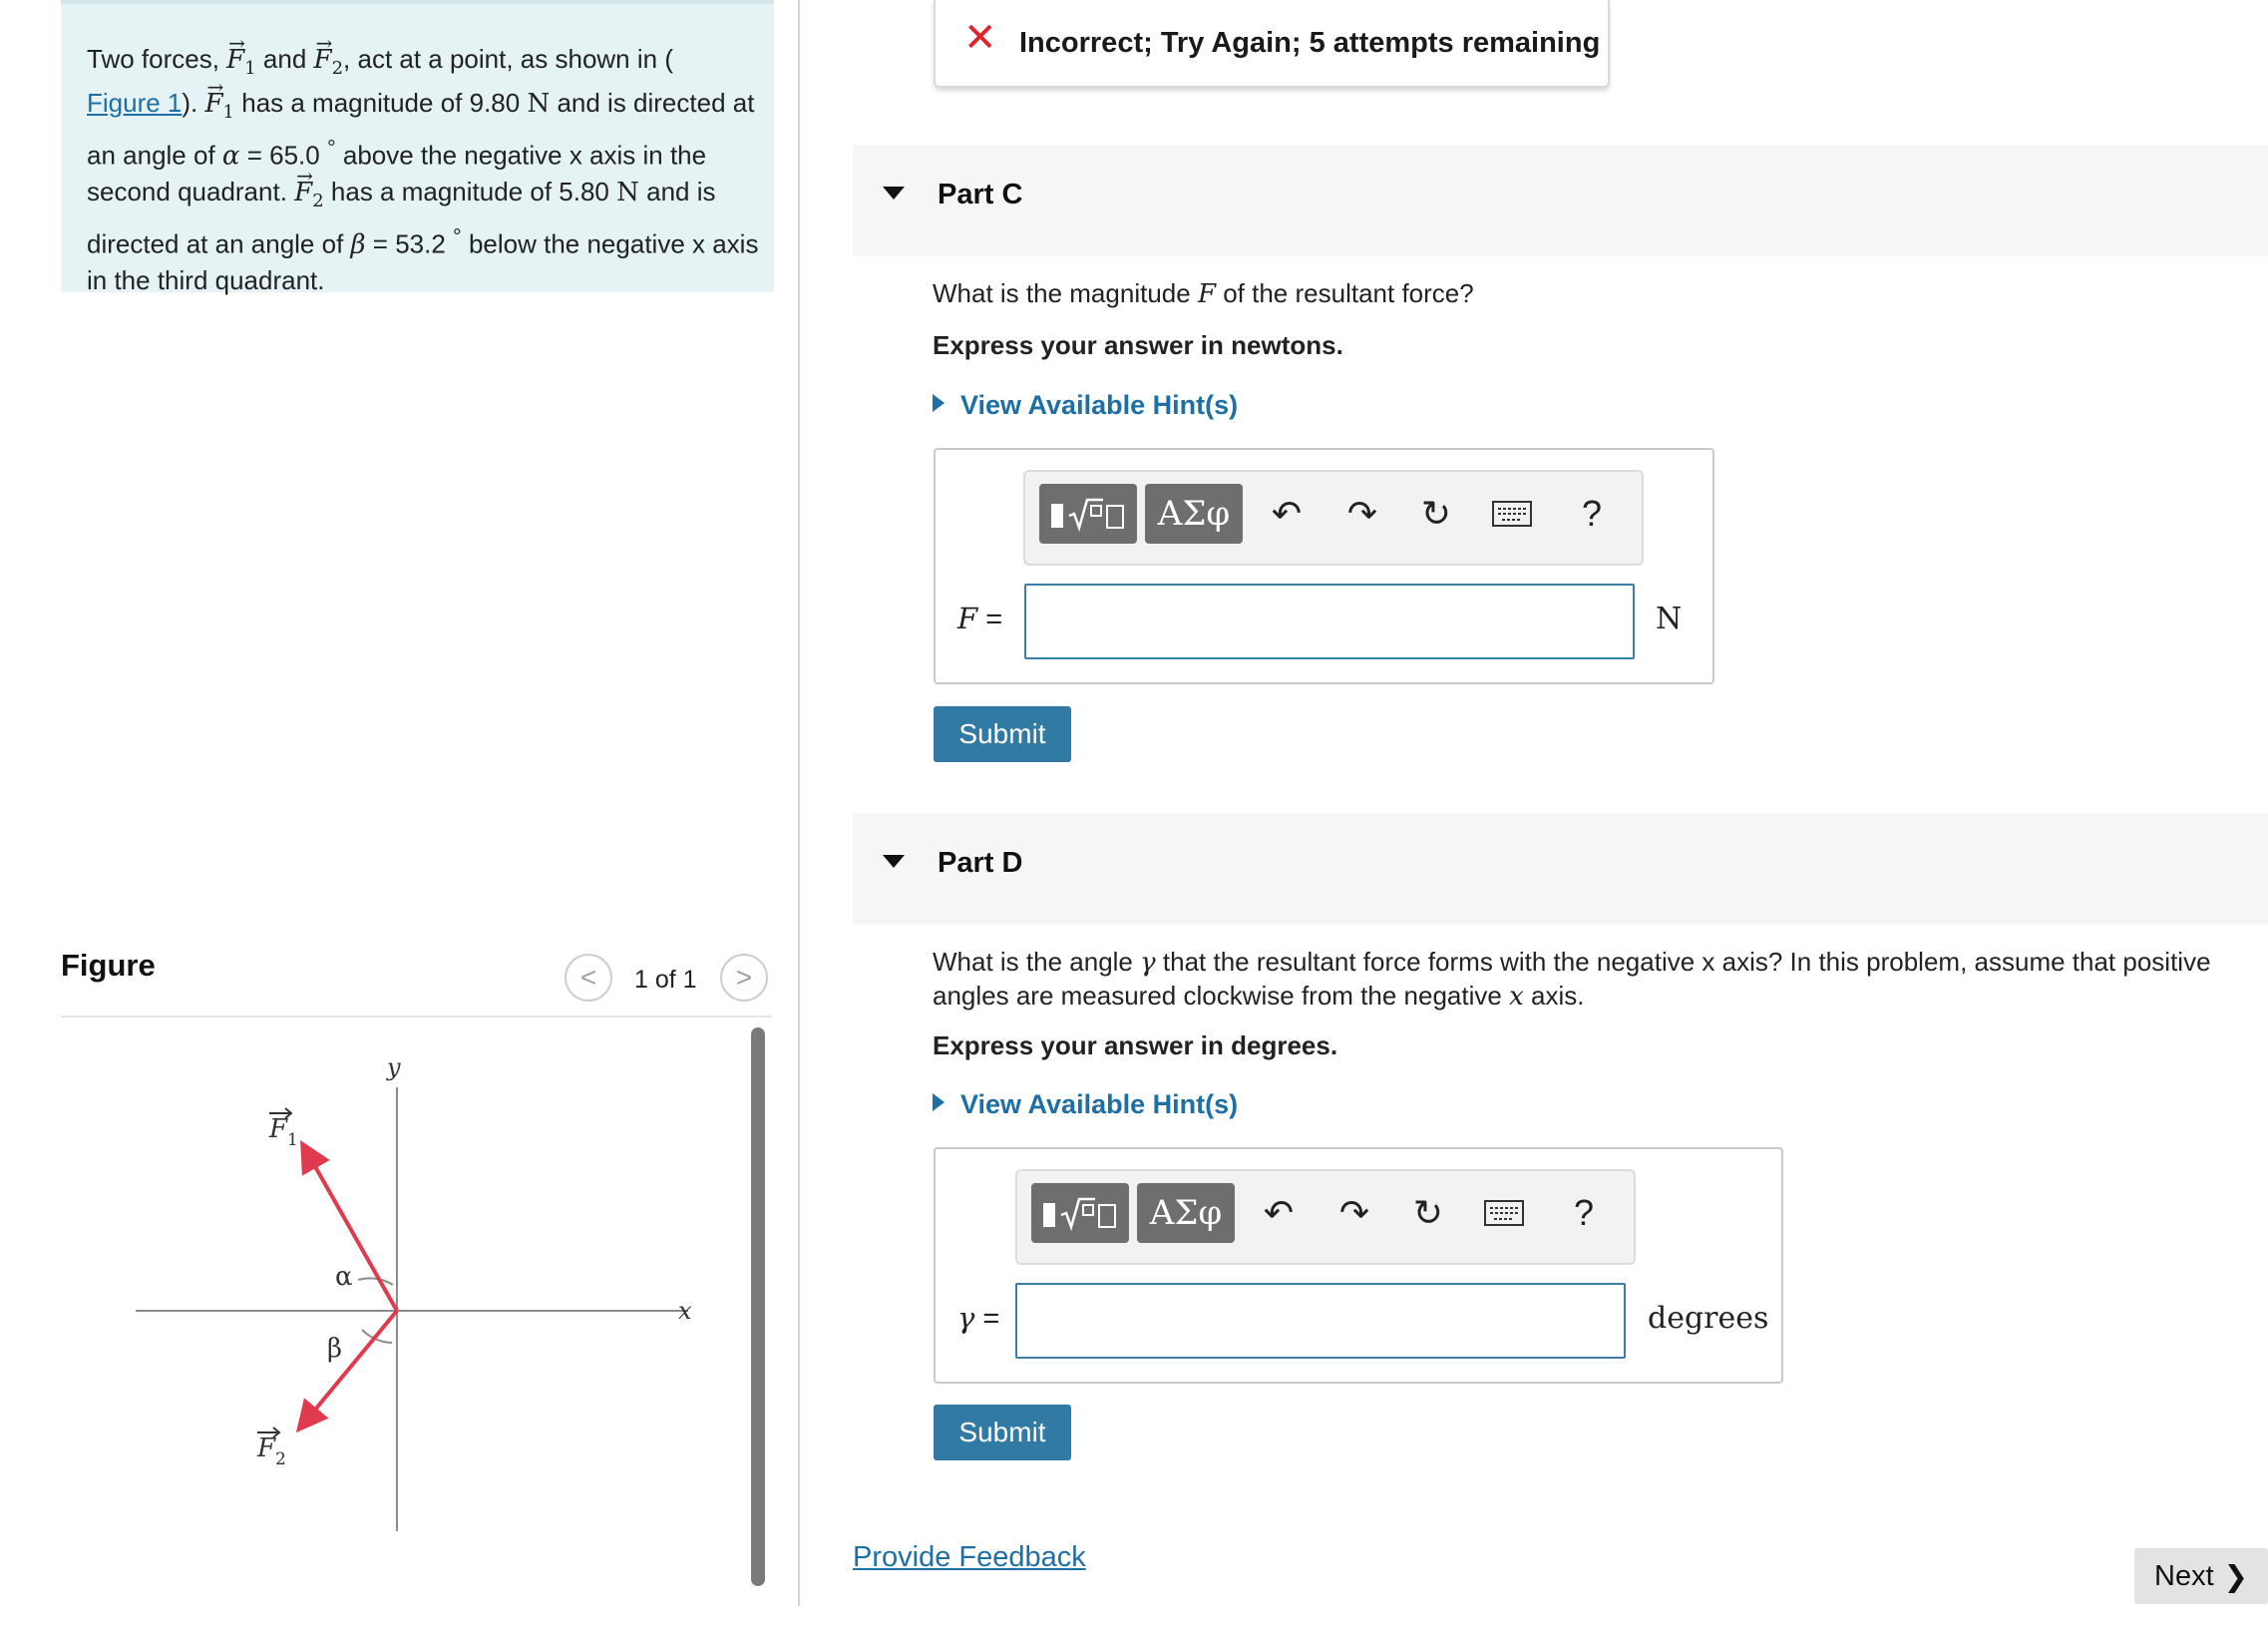 This screenshot has width=2268, height=1631. Describe the element at coordinates (799, 803) in the screenshot. I see `panel-divider` at that location.